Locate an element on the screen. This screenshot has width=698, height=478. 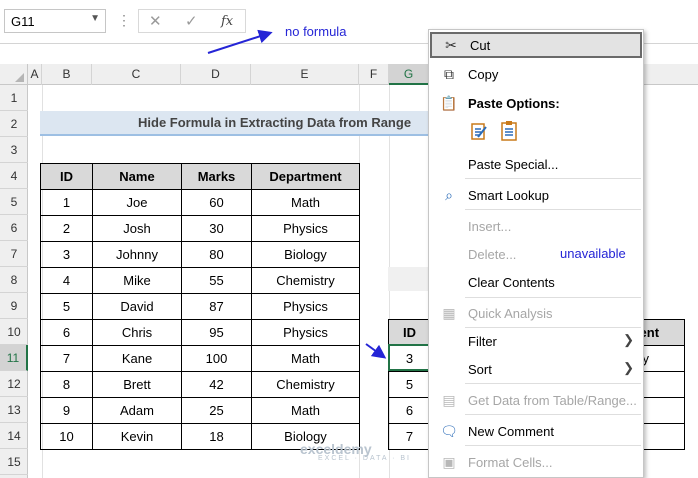
paste-values-icon is located at coordinates (509, 131).